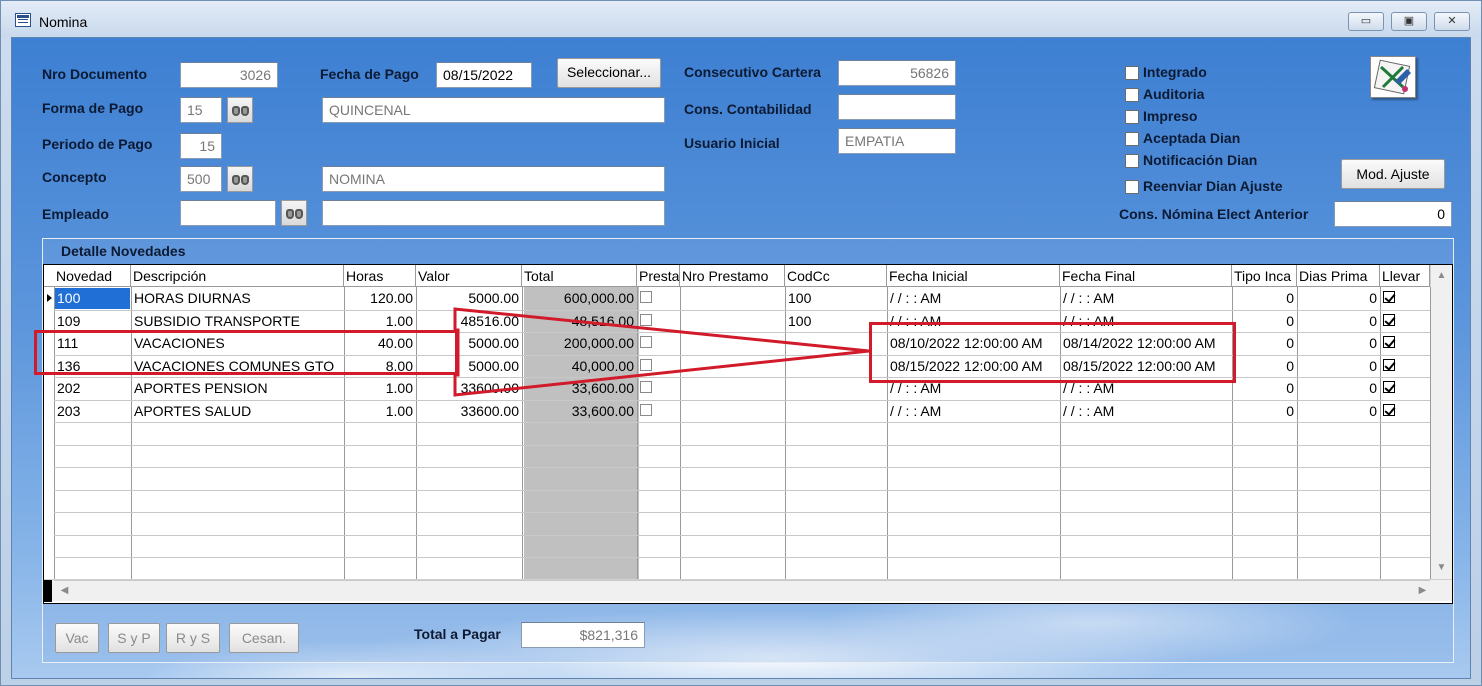 Image resolution: width=1482 pixels, height=686 pixels. What do you see at coordinates (579, 343) in the screenshot?
I see `cell-total: 200,000.00` at bounding box center [579, 343].